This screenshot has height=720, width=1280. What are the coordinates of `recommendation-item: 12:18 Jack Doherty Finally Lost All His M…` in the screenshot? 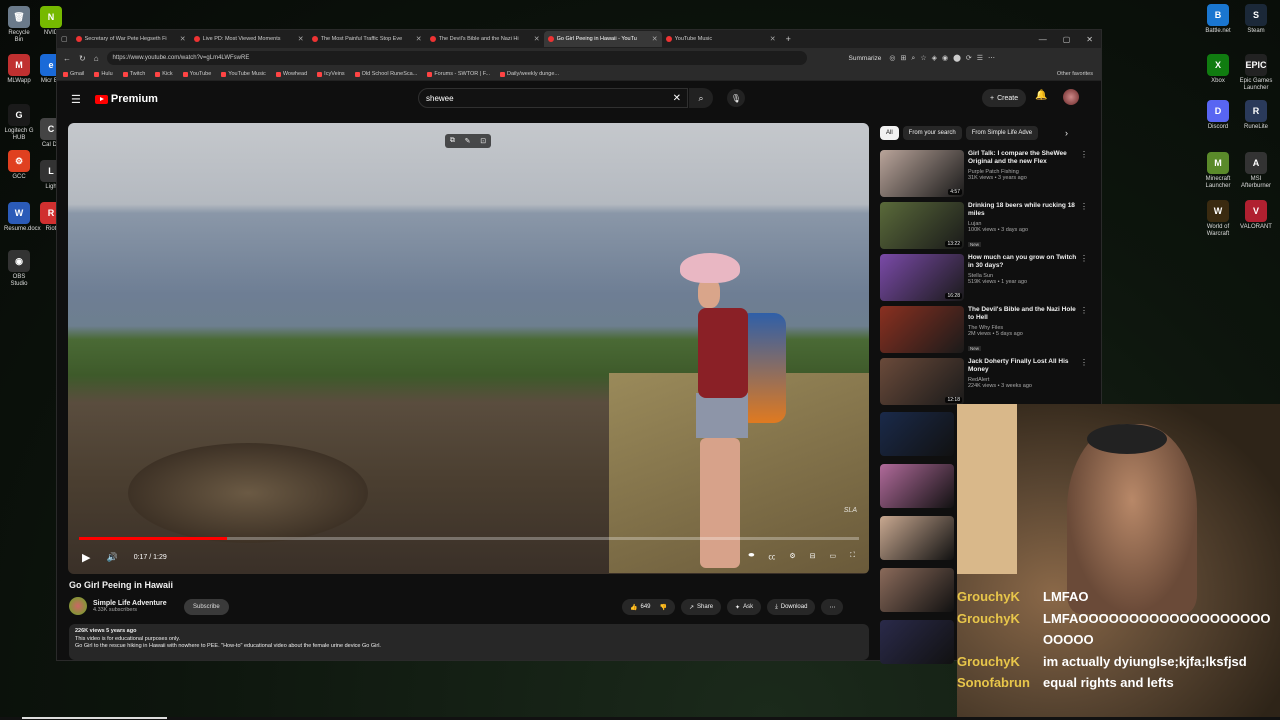 It's located at (985, 384).